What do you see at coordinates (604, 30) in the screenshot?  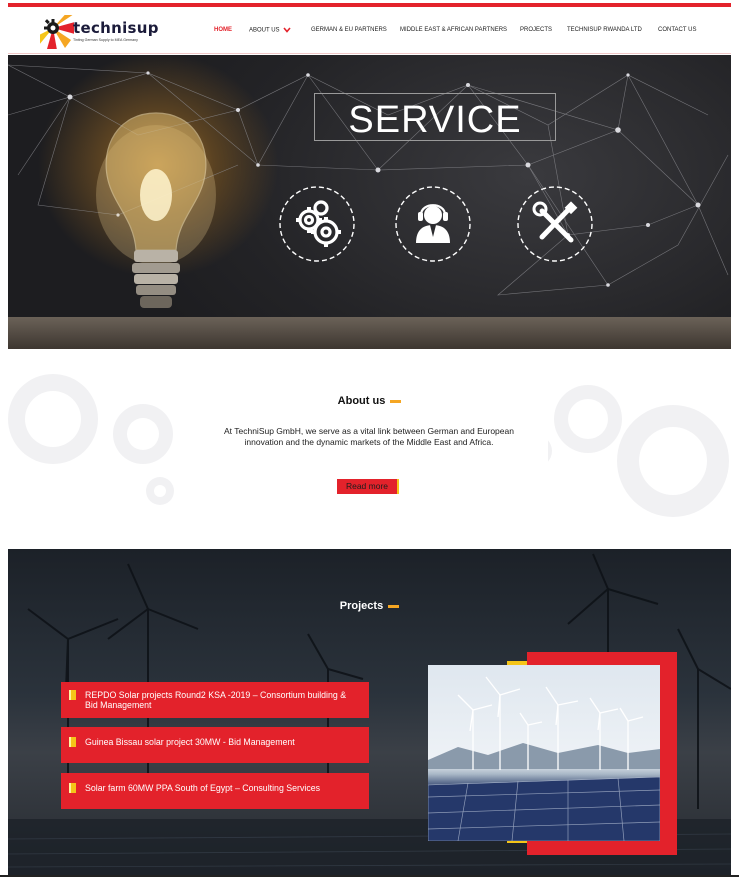 I see `nav-technisup-rwanda: TECHNISUP RWANDA LTD` at bounding box center [604, 30].